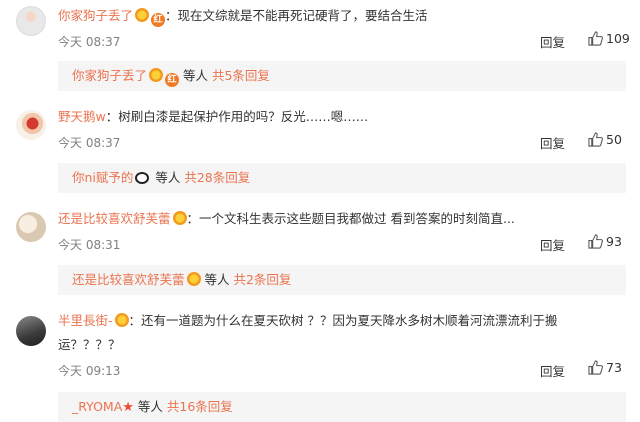 The image size is (640, 422). I want to click on like-button: 73, so click(605, 367).